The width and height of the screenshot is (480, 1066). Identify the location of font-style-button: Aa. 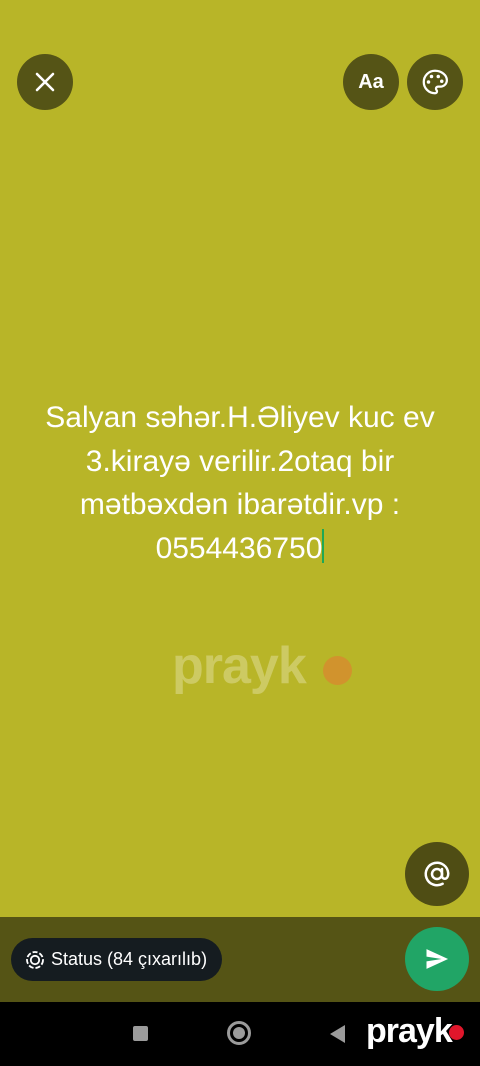
(371, 82).